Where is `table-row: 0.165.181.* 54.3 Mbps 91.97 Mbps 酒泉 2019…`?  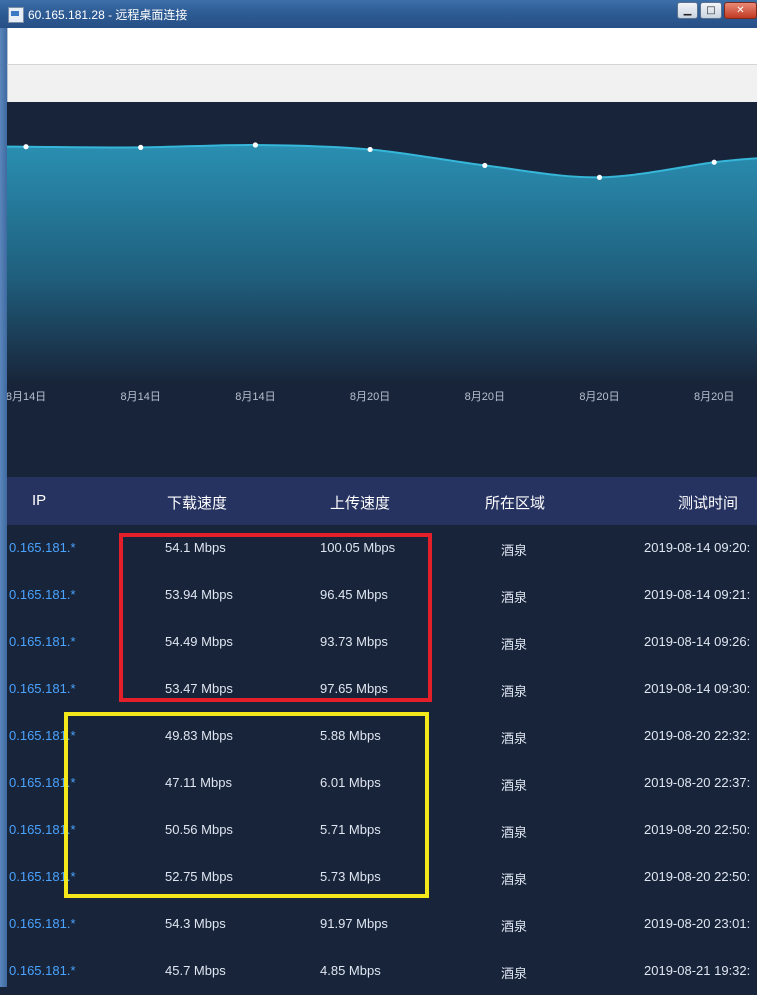
table-row: 0.165.181.* 54.3 Mbps 91.97 Mbps 酒泉 2019… is located at coordinates (382, 924).